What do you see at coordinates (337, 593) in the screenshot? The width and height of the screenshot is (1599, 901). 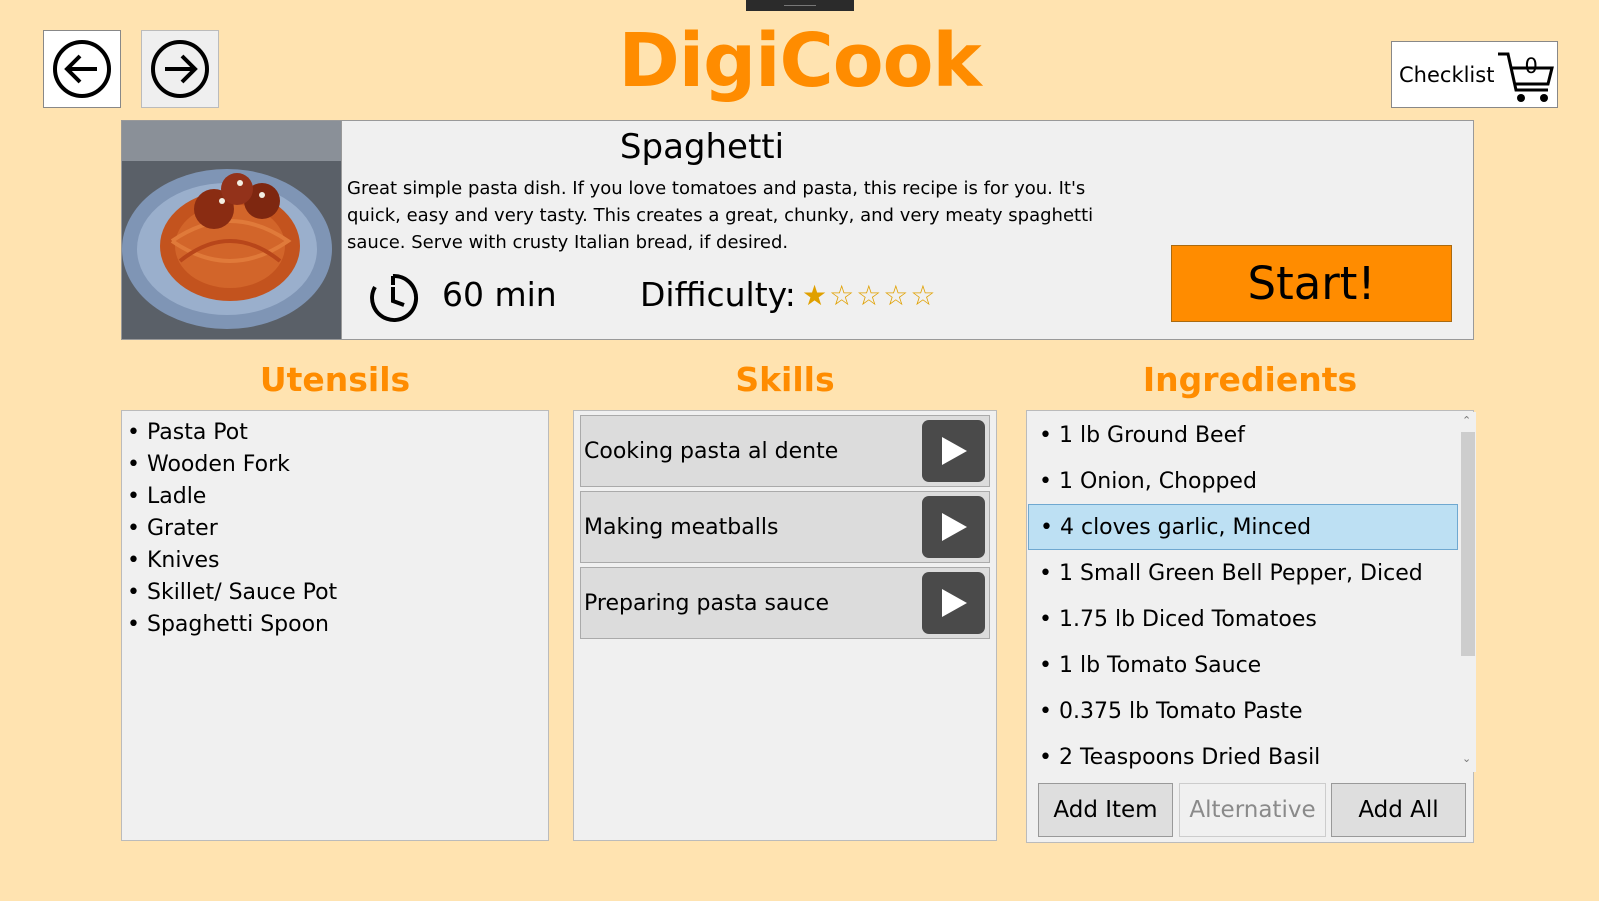 I see `utensil-item: Skillet/ Sauce Pot` at bounding box center [337, 593].